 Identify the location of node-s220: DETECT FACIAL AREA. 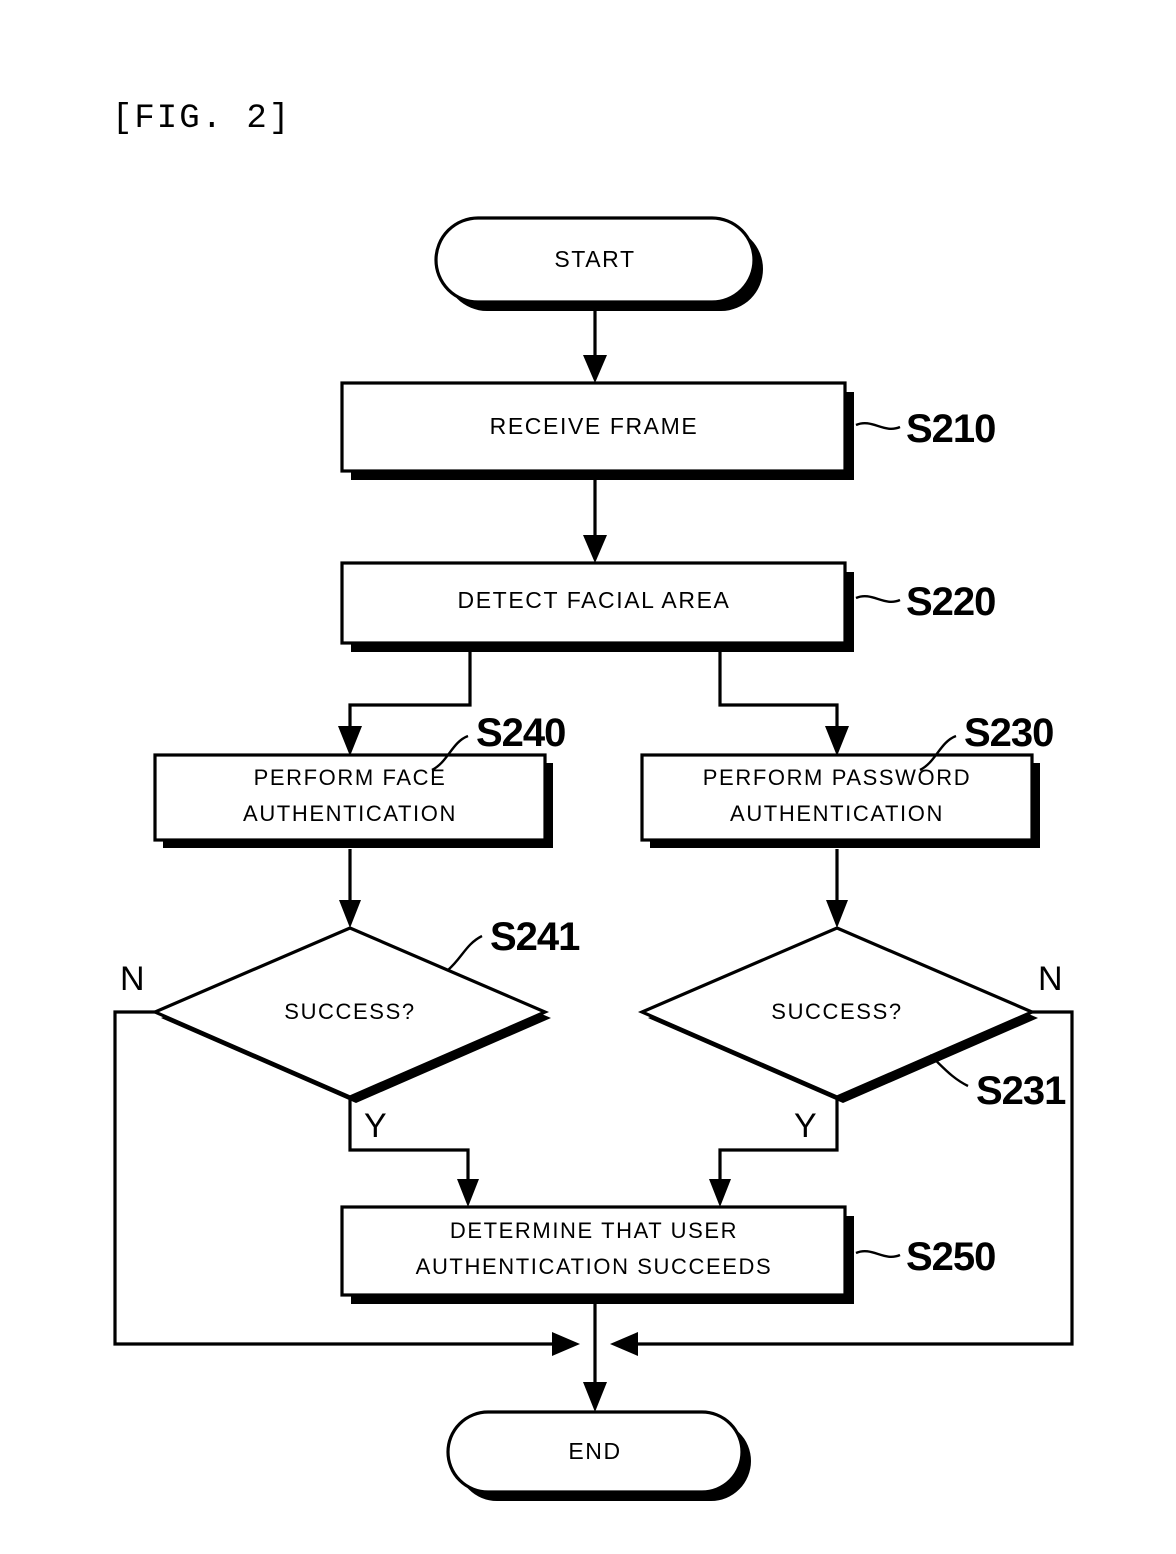
(597, 606).